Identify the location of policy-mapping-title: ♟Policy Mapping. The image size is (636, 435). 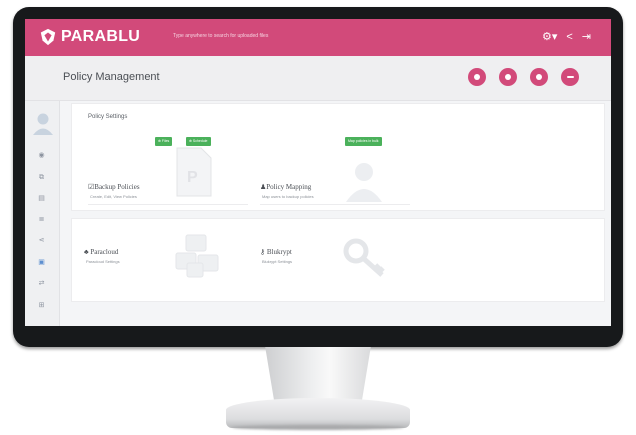
(285, 187).